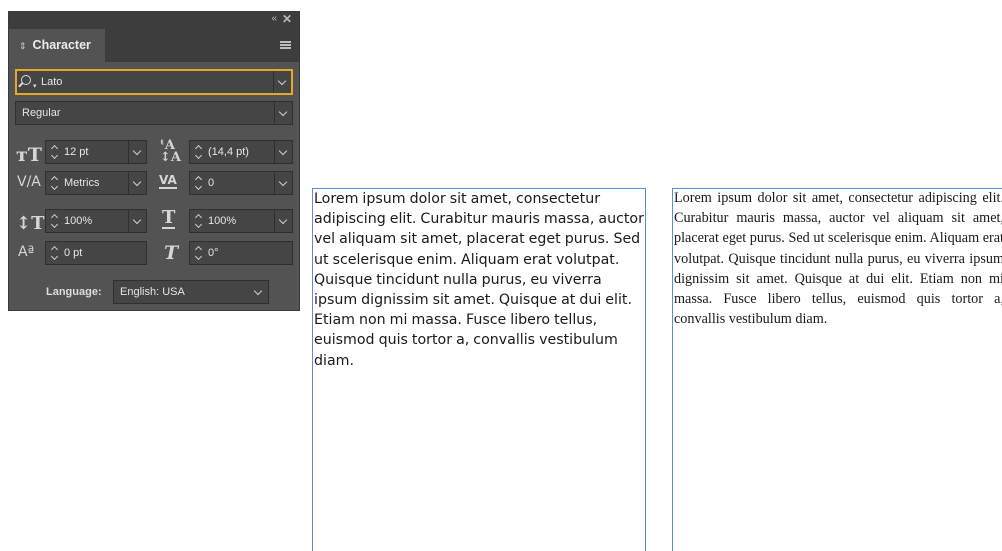 Image resolution: width=1002 pixels, height=551 pixels. Describe the element at coordinates (211, 183) in the screenshot. I see `tracking-value: 0` at that location.